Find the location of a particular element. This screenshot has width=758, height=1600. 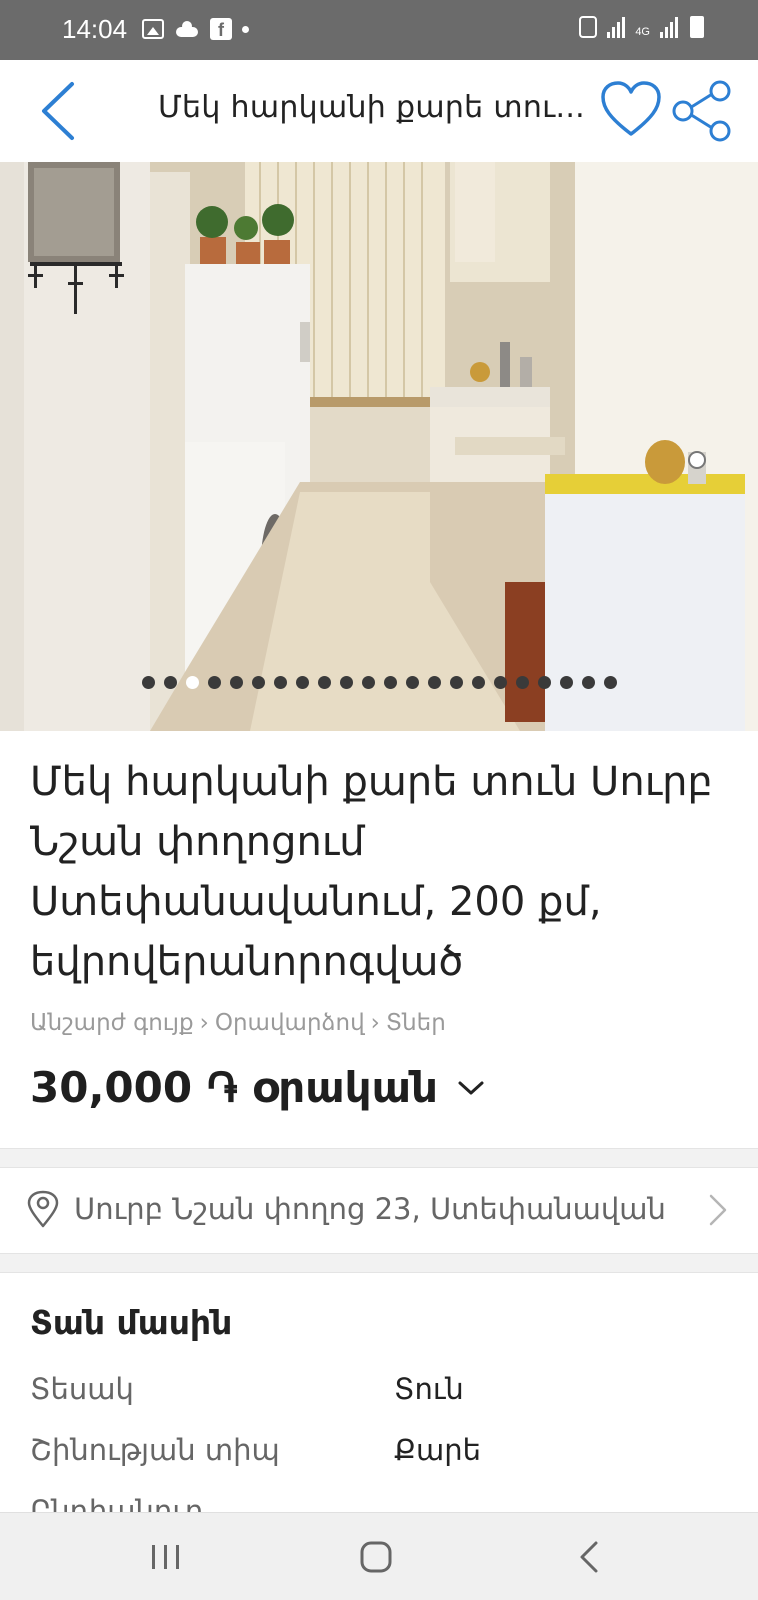

breadcrumb-item-houses: Տներ is located at coordinates (416, 1023).